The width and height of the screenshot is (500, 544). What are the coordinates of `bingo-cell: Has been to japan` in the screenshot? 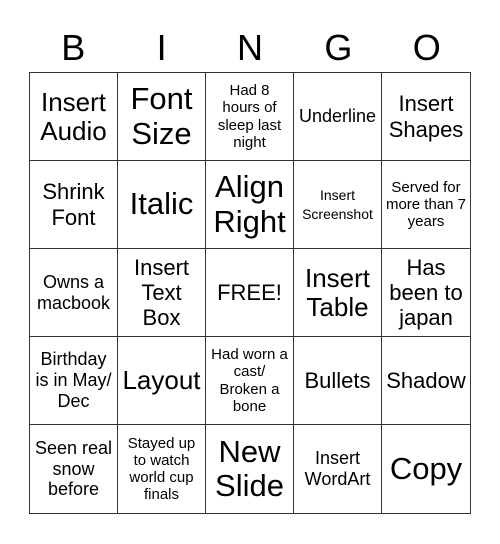 It's located at (426, 293).